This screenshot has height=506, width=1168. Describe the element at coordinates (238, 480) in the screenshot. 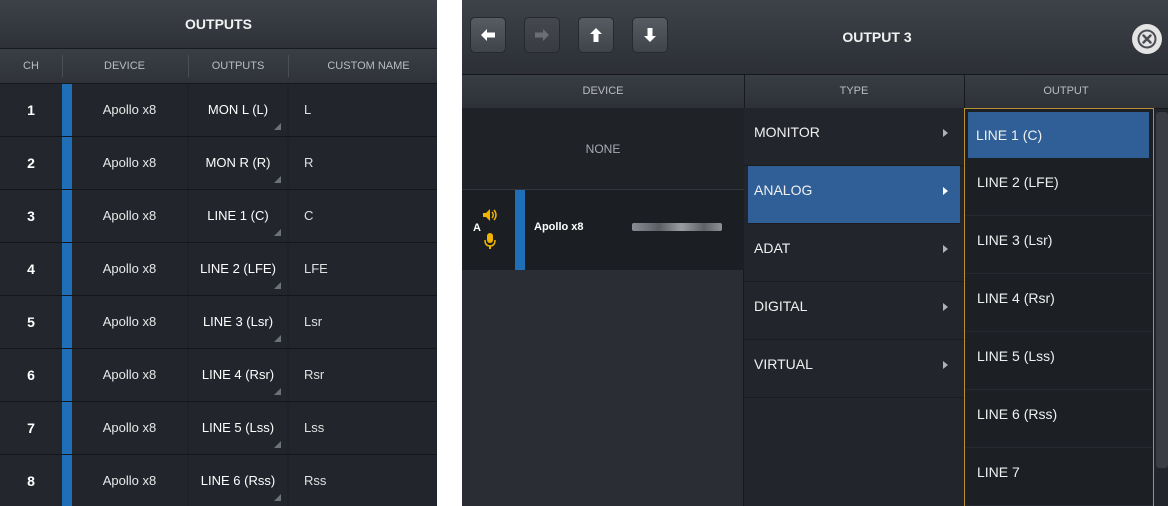

I see `output-select: LINE 6 (Rss)` at that location.